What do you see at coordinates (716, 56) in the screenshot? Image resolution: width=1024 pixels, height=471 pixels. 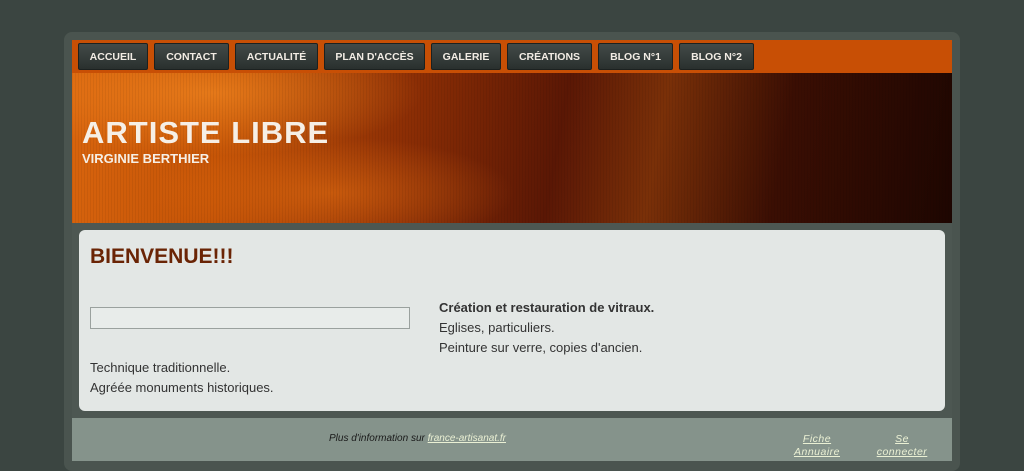 I see `nav-item-blog-2: BLOG N°2` at bounding box center [716, 56].